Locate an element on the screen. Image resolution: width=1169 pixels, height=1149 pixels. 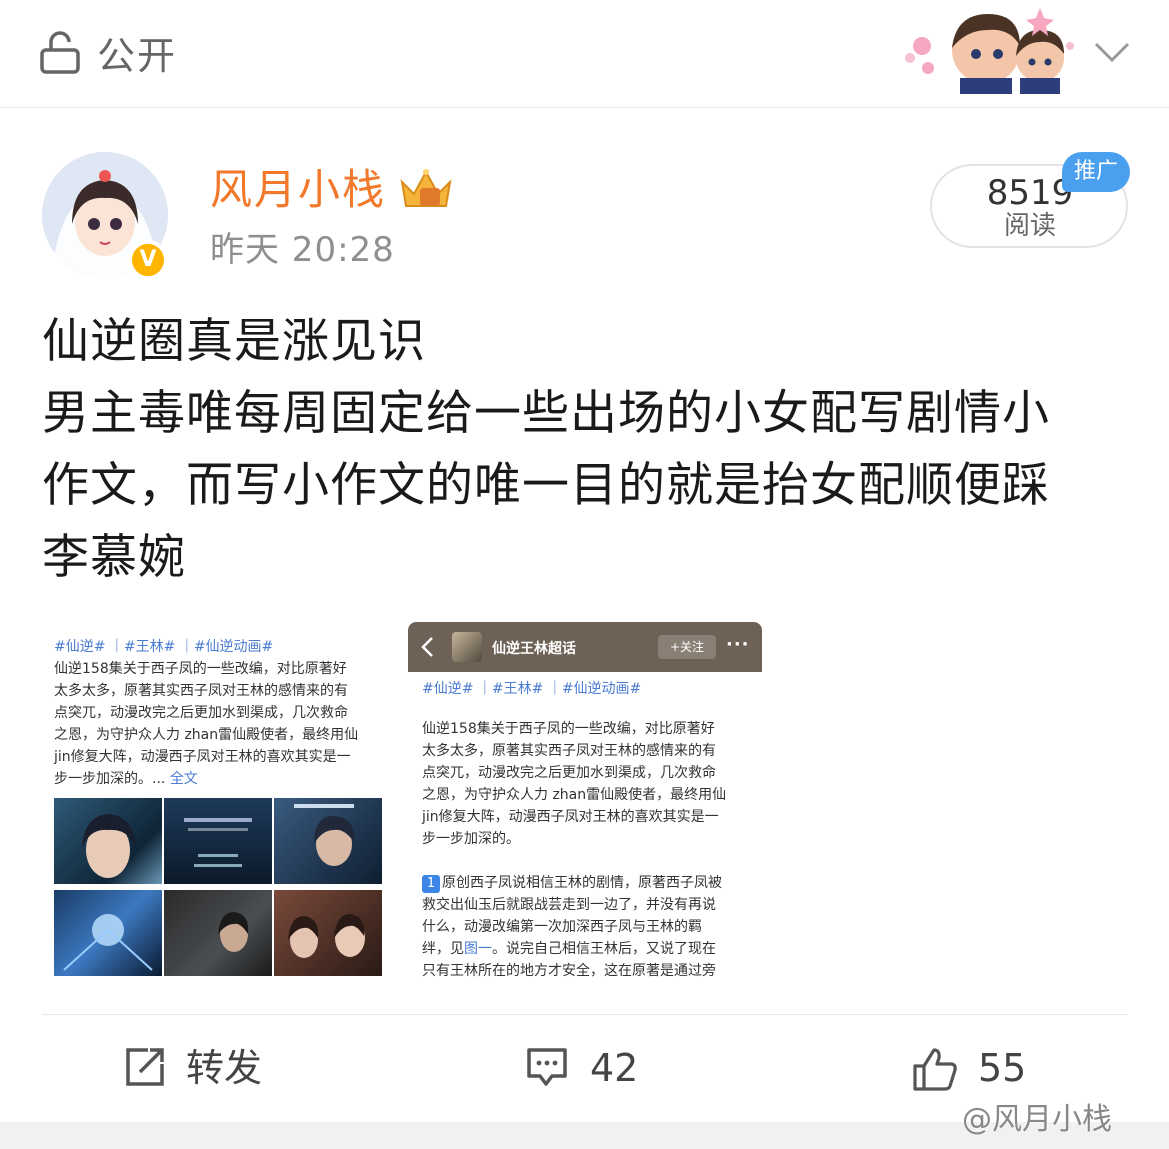
image2-line: 绊，见图一。说完自己相信王林后，又说了现在 is located at coordinates (569, 949).